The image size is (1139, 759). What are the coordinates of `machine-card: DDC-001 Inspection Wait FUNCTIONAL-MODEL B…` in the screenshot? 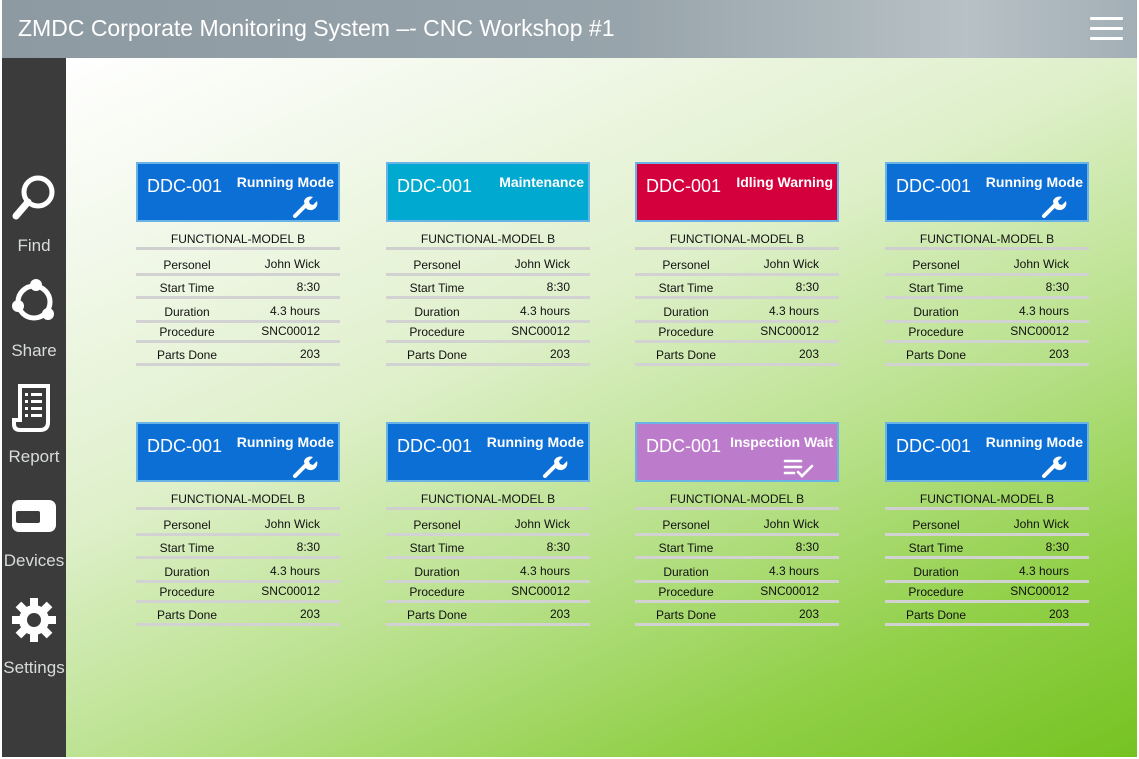 It's located at (737, 528).